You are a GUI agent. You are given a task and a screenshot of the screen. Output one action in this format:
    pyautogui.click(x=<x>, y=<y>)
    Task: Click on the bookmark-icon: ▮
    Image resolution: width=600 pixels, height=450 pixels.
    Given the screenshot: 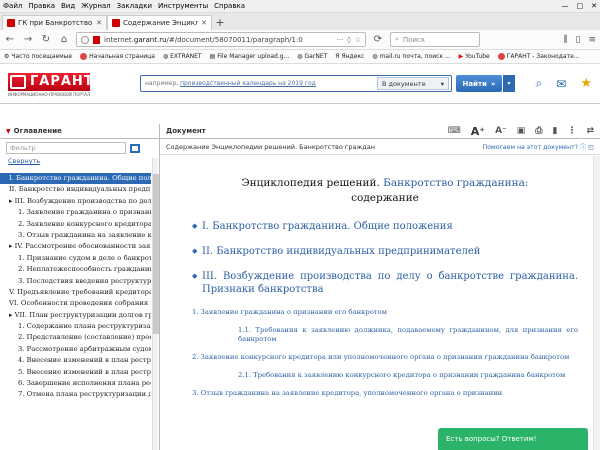 What is the action you would take?
    pyautogui.click(x=555, y=131)
    